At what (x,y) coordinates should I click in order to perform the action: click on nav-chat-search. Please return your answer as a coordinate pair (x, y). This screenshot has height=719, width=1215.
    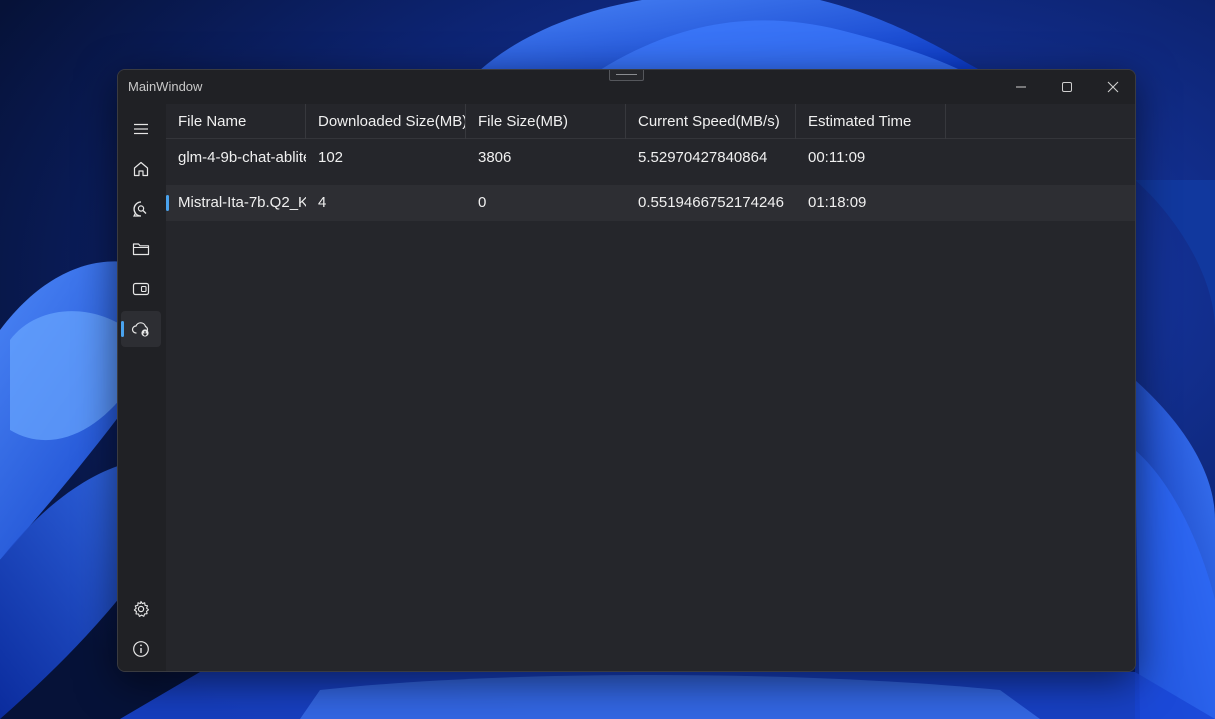
    Looking at the image, I should click on (141, 209).